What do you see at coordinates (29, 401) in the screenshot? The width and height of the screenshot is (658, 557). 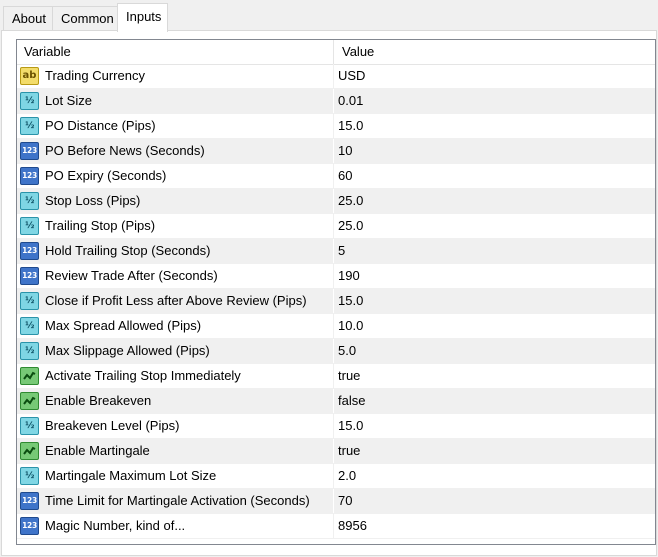 I see `boolean-type-icon` at bounding box center [29, 401].